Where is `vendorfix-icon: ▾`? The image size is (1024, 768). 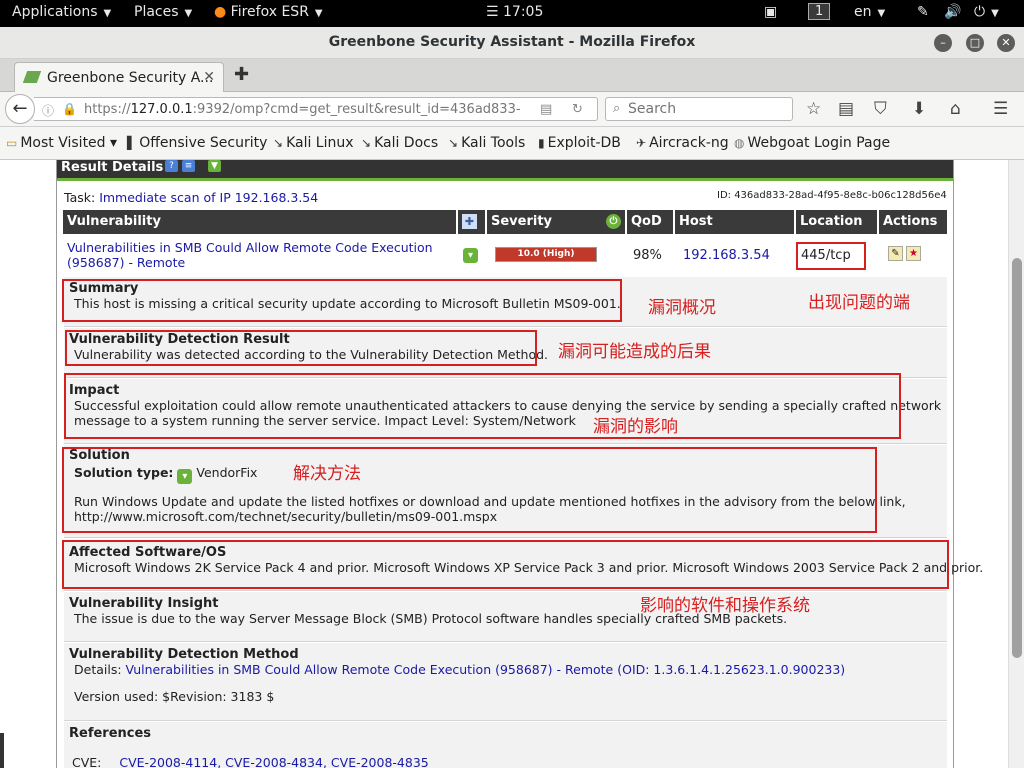 vendorfix-icon: ▾ is located at coordinates (470, 255).